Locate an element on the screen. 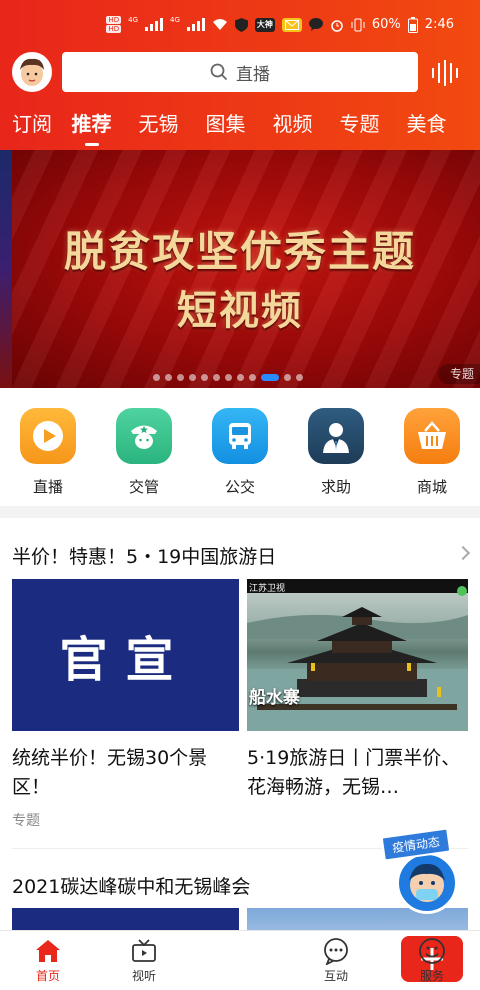 This screenshot has width=480, height=990. nav-media: 视听 is located at coordinates (144, 960).